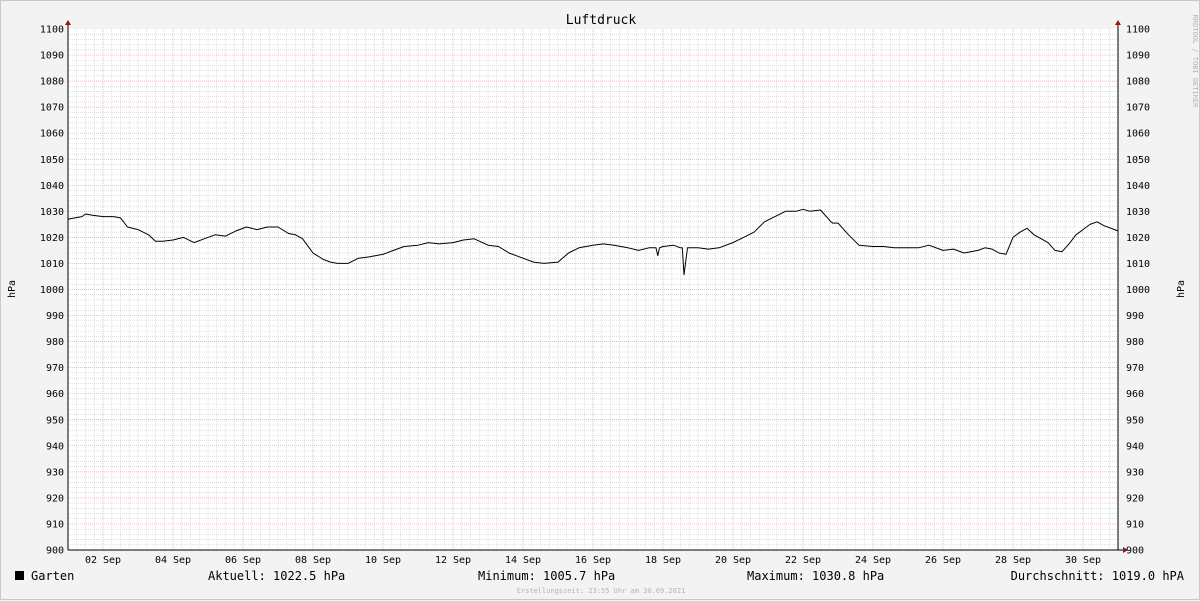 This screenshot has width=1200, height=601. What do you see at coordinates (52, 30) in the screenshot?
I see `y-tick-label-left: 1100` at bounding box center [52, 30].